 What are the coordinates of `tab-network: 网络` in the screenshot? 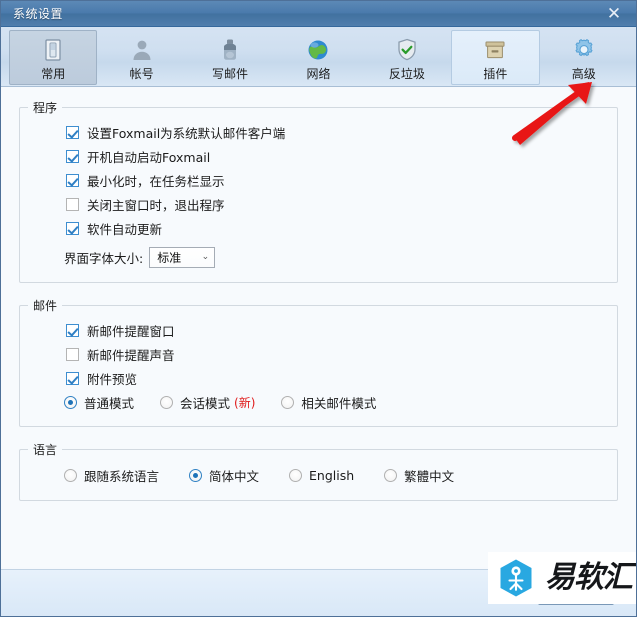 It's located at (318, 57).